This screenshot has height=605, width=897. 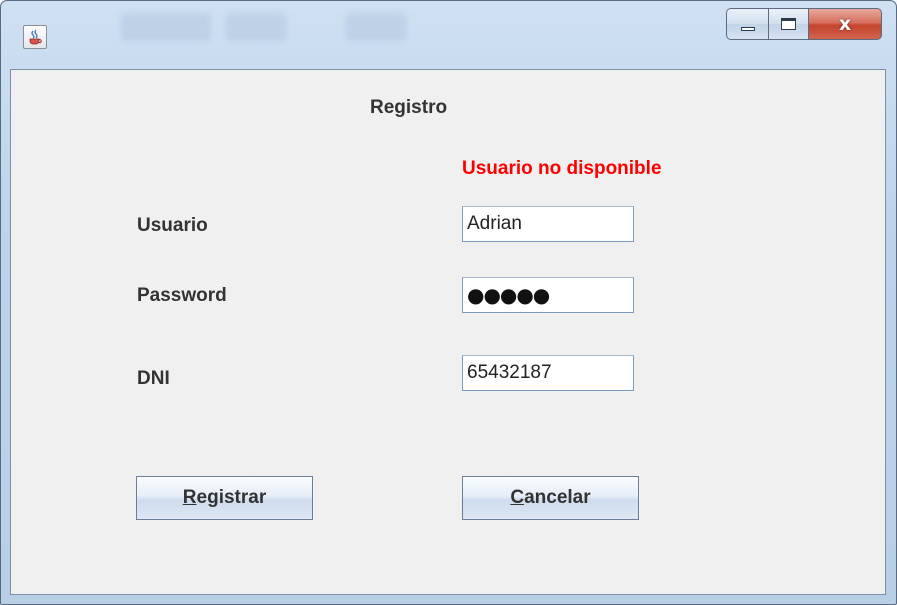 What do you see at coordinates (189, 497) in the screenshot?
I see `registrar-mnemonic: R` at bounding box center [189, 497].